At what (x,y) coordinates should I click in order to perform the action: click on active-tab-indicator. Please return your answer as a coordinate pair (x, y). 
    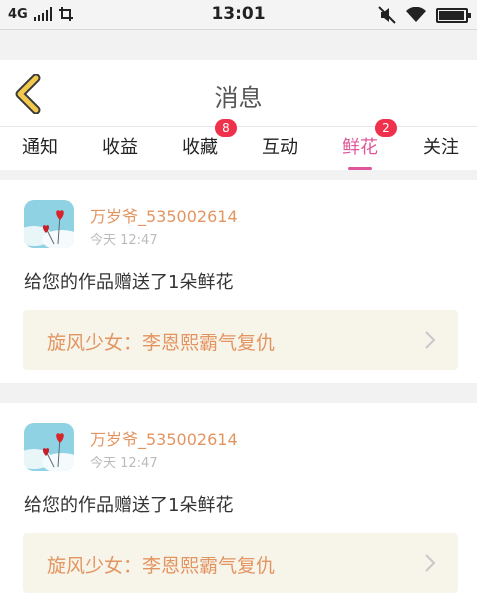
    Looking at the image, I should click on (360, 168).